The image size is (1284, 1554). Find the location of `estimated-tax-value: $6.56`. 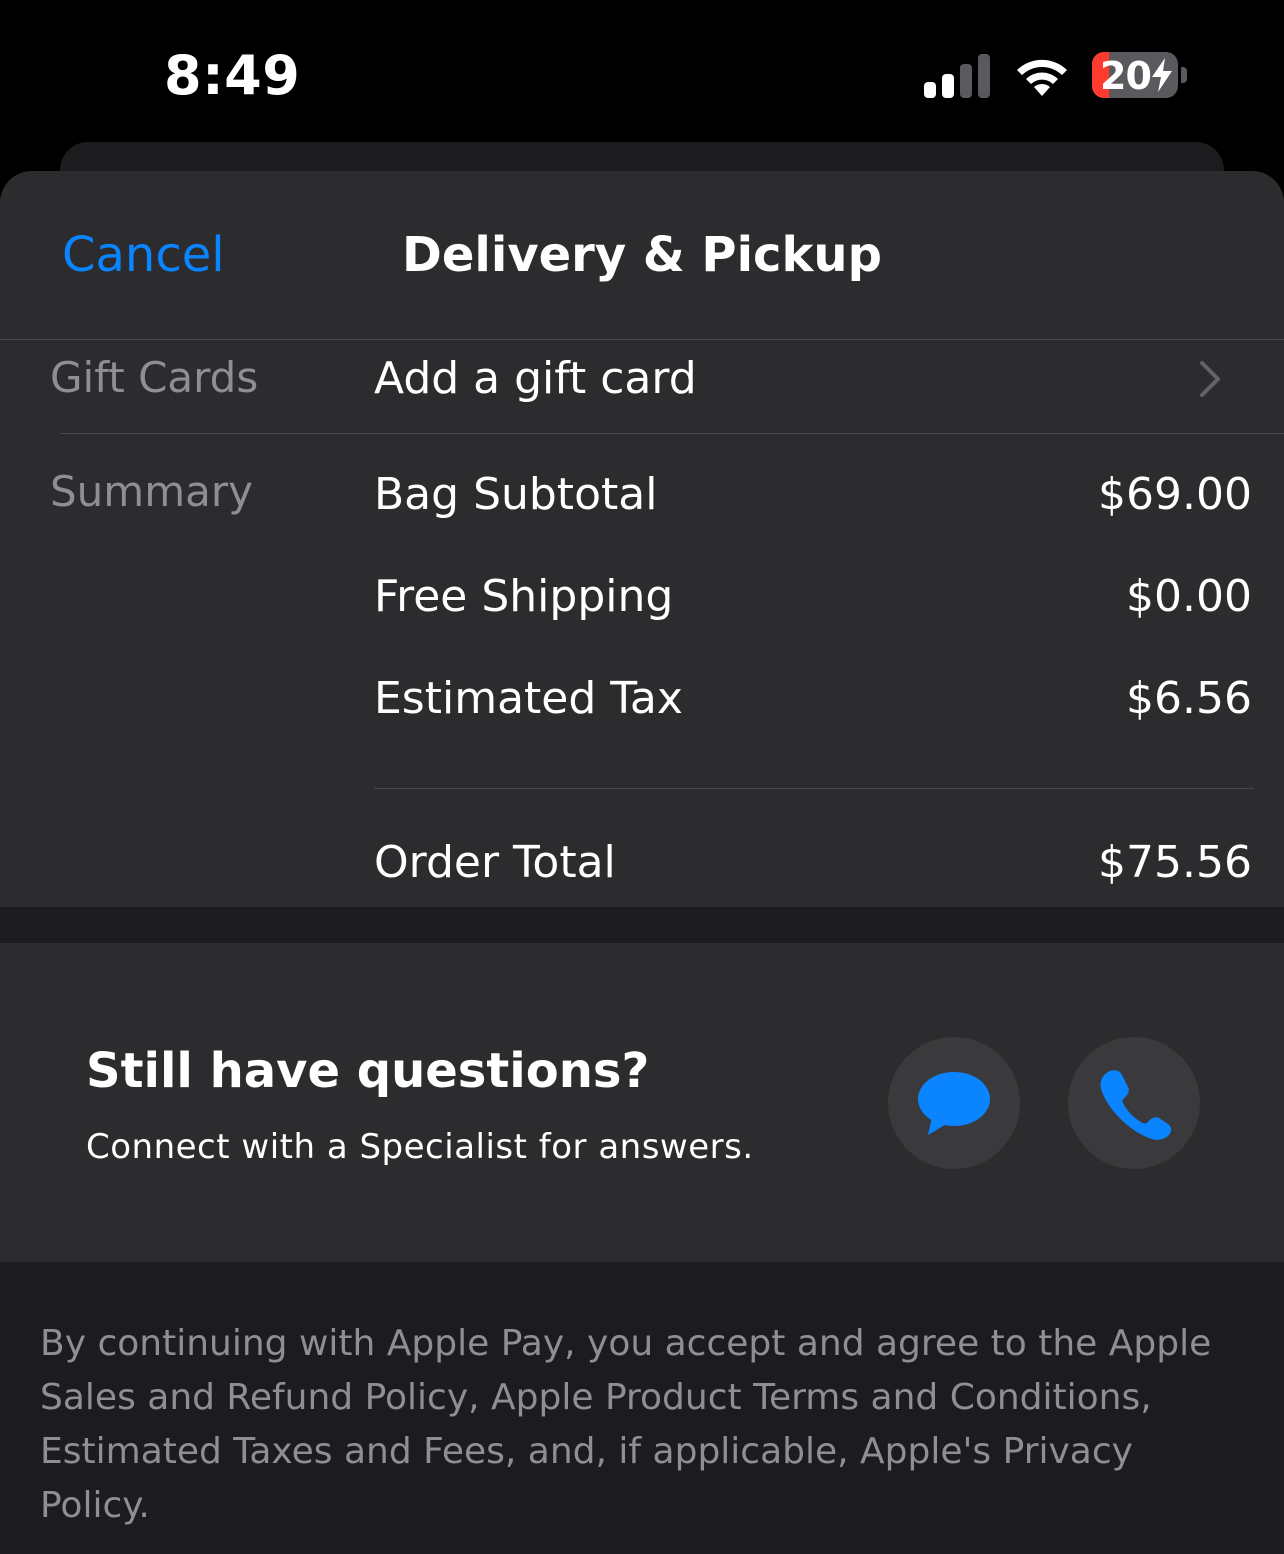

estimated-tax-value: $6.56 is located at coordinates (1189, 698).